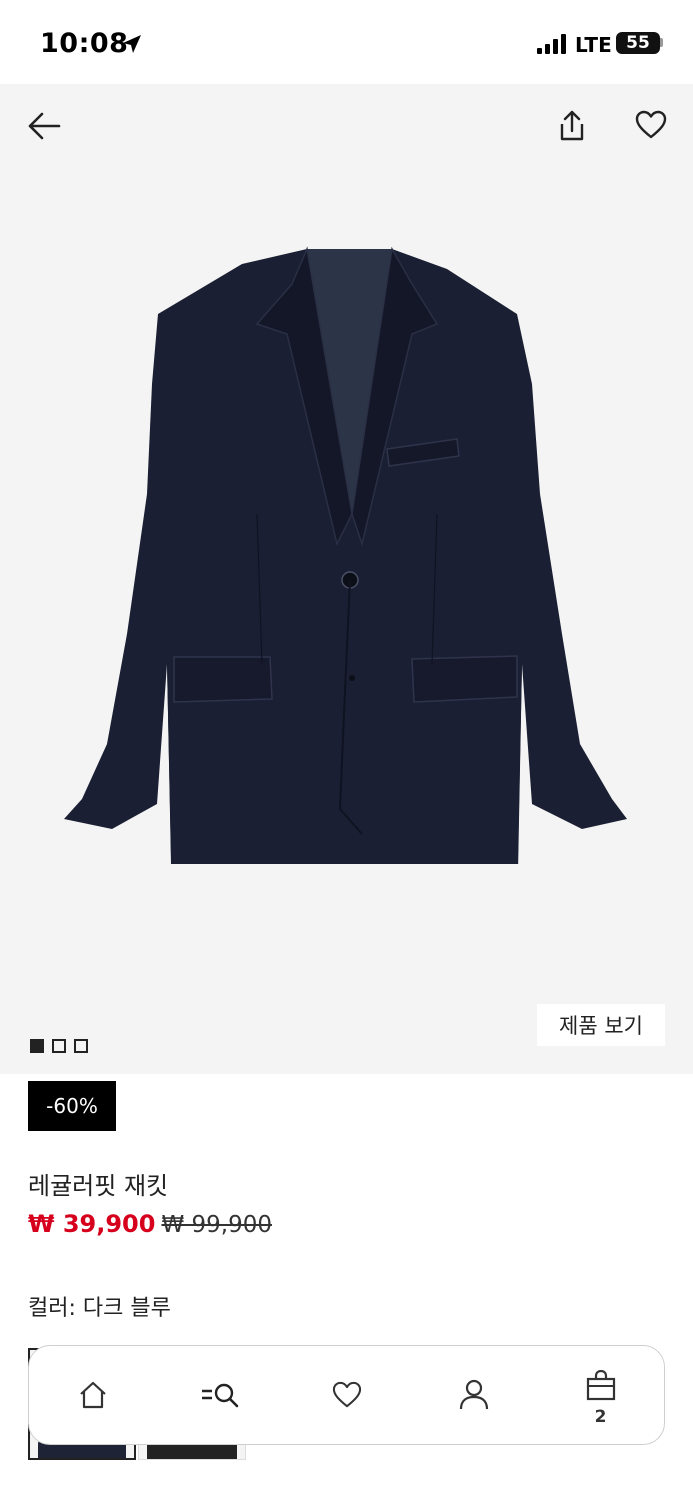  I want to click on discount-badge: -60%, so click(72, 1106).